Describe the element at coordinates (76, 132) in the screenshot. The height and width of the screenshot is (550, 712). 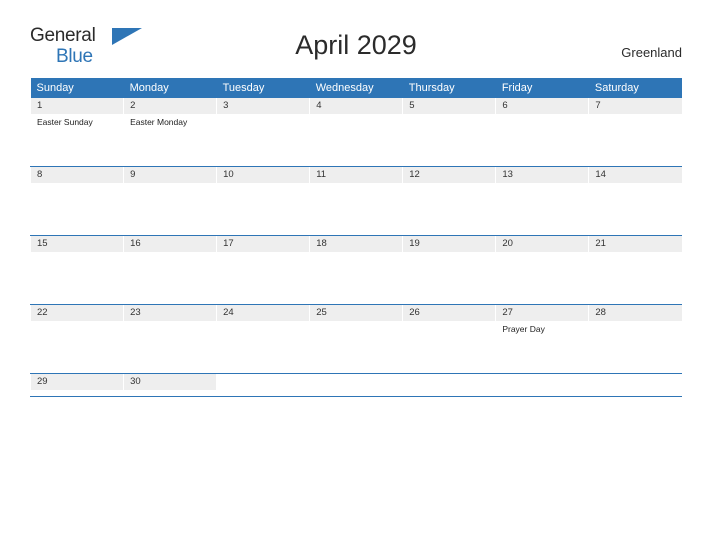
I see `calendar-day-cell: 1 Easter Sunday` at that location.